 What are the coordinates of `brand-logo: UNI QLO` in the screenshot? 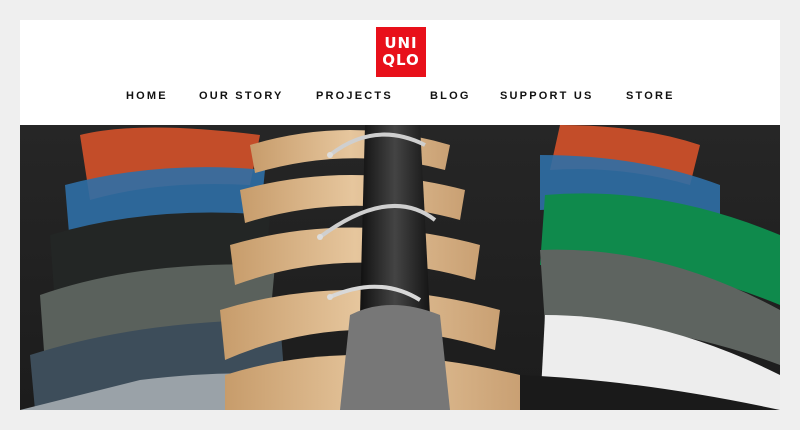 It's located at (401, 52).